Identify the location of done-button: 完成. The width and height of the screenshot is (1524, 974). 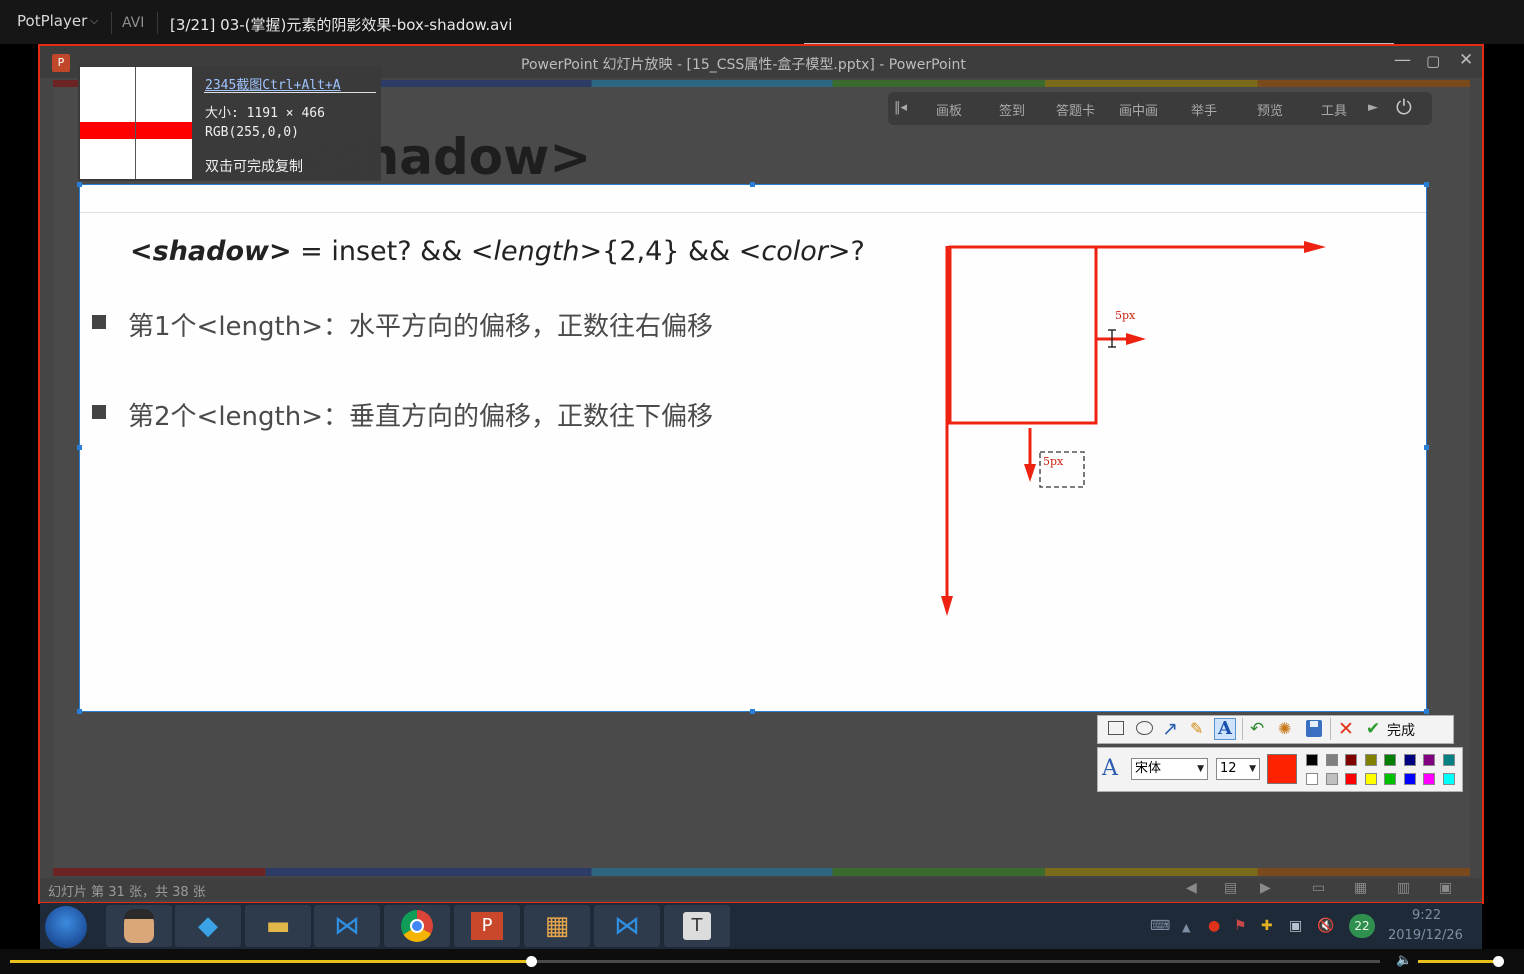
(1401, 730).